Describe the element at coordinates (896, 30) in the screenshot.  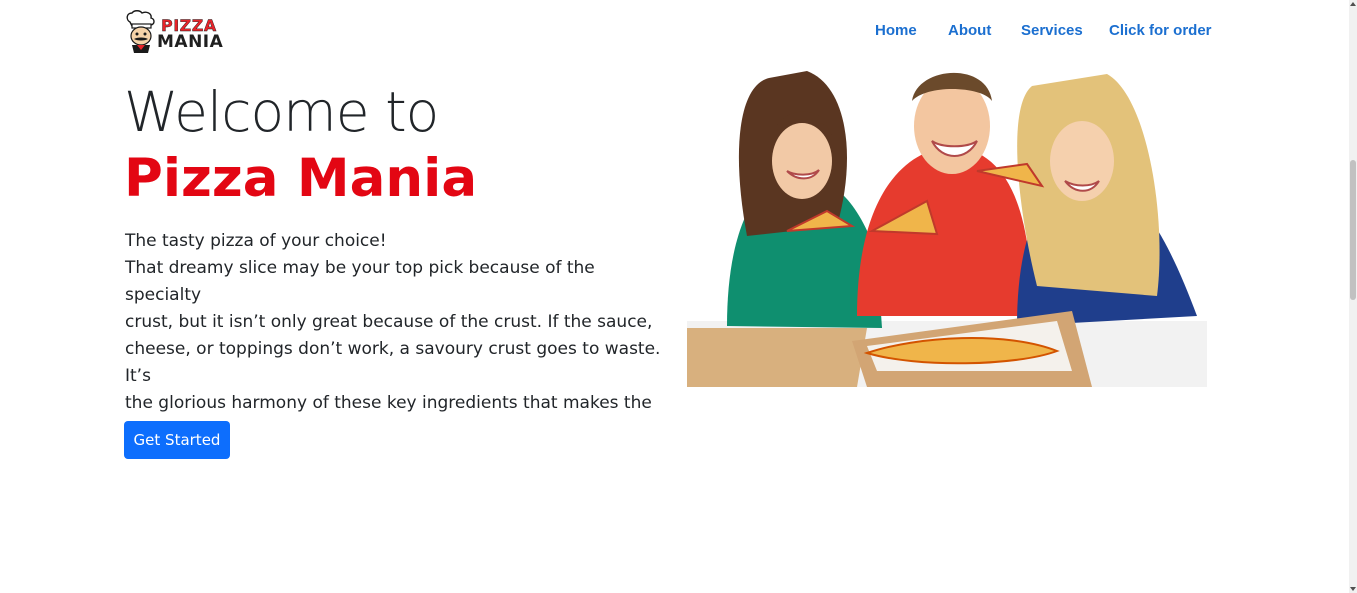
I see `nav-link-home: Home` at that location.